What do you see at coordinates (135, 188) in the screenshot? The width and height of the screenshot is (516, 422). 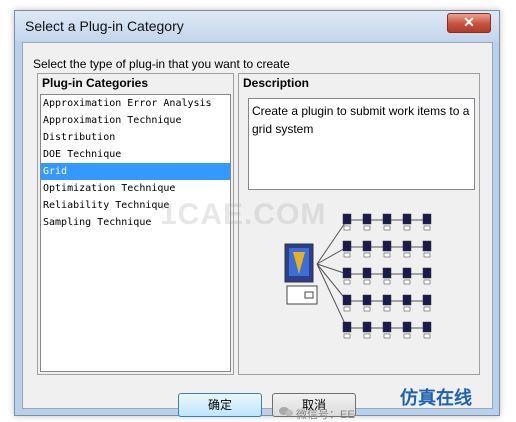 I see `category-item: Optimization Technique` at bounding box center [135, 188].